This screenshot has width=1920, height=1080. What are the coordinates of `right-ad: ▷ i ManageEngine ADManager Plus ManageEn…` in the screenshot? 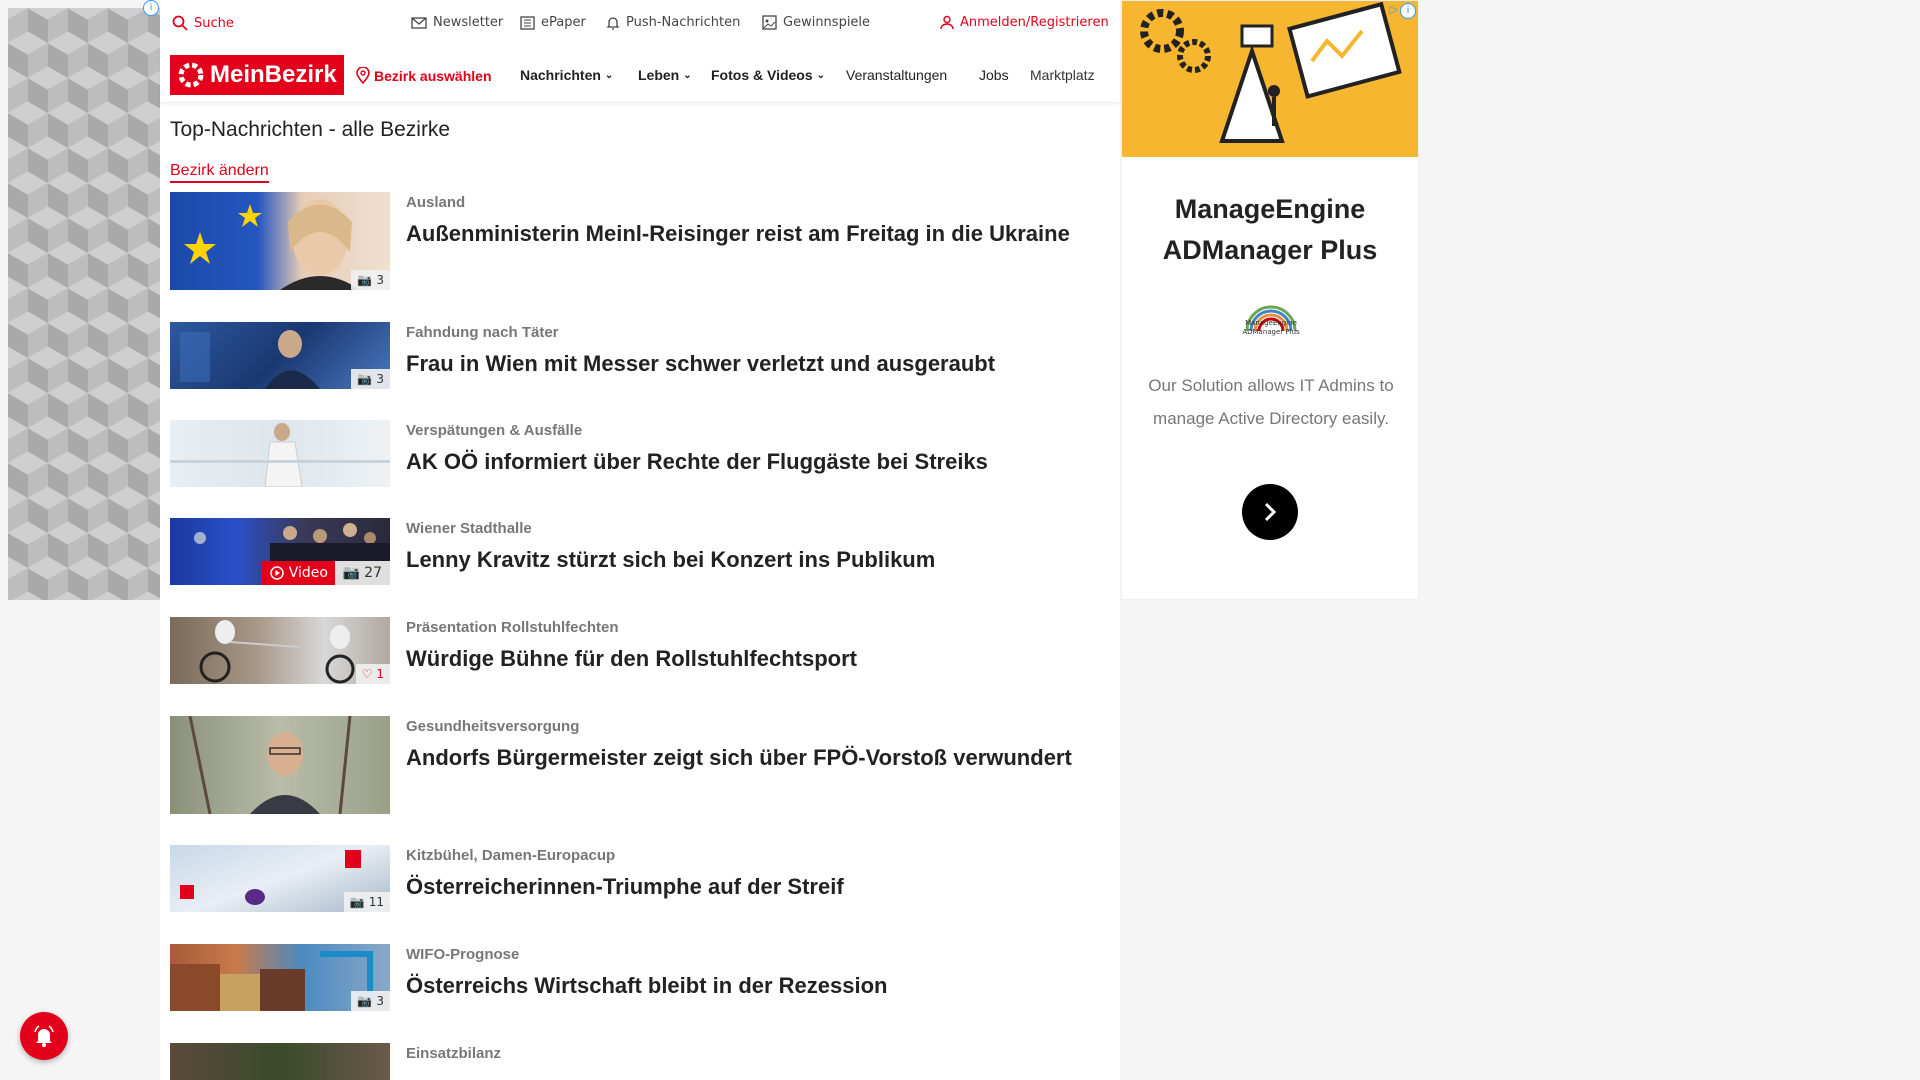 It's located at (1270, 300).